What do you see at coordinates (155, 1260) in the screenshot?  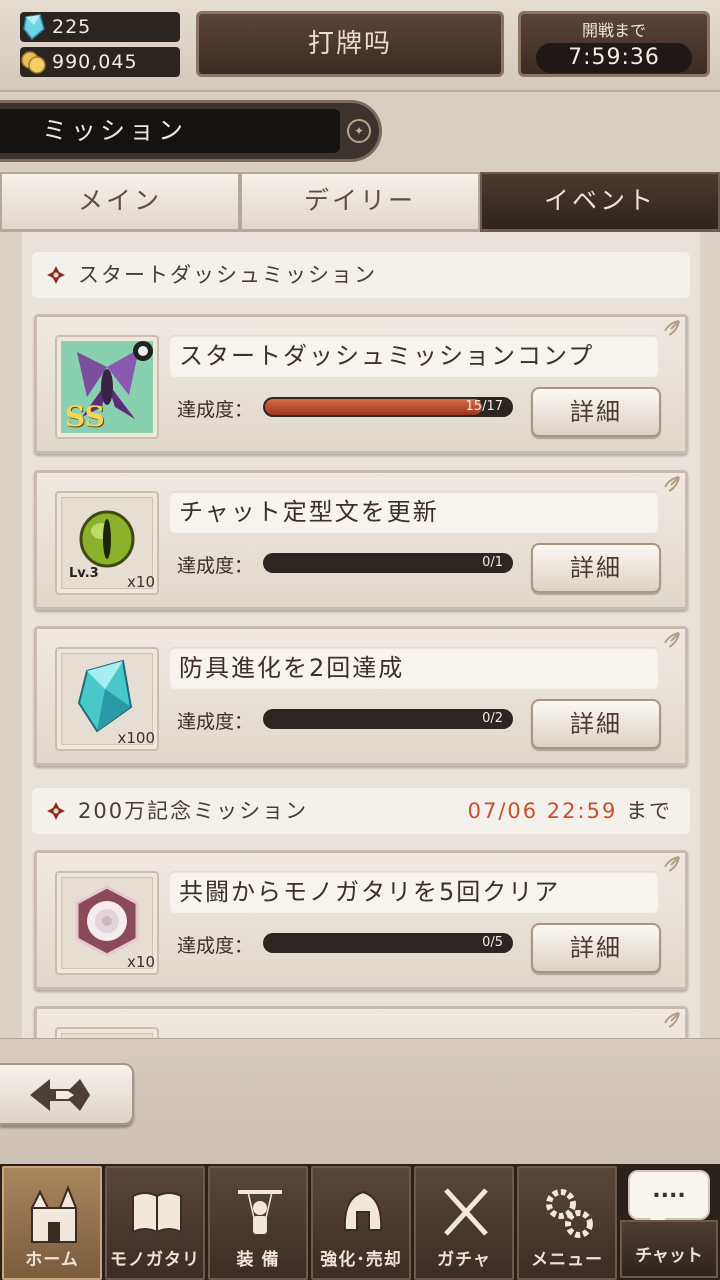 I see `nav-label: モノガタリ` at bounding box center [155, 1260].